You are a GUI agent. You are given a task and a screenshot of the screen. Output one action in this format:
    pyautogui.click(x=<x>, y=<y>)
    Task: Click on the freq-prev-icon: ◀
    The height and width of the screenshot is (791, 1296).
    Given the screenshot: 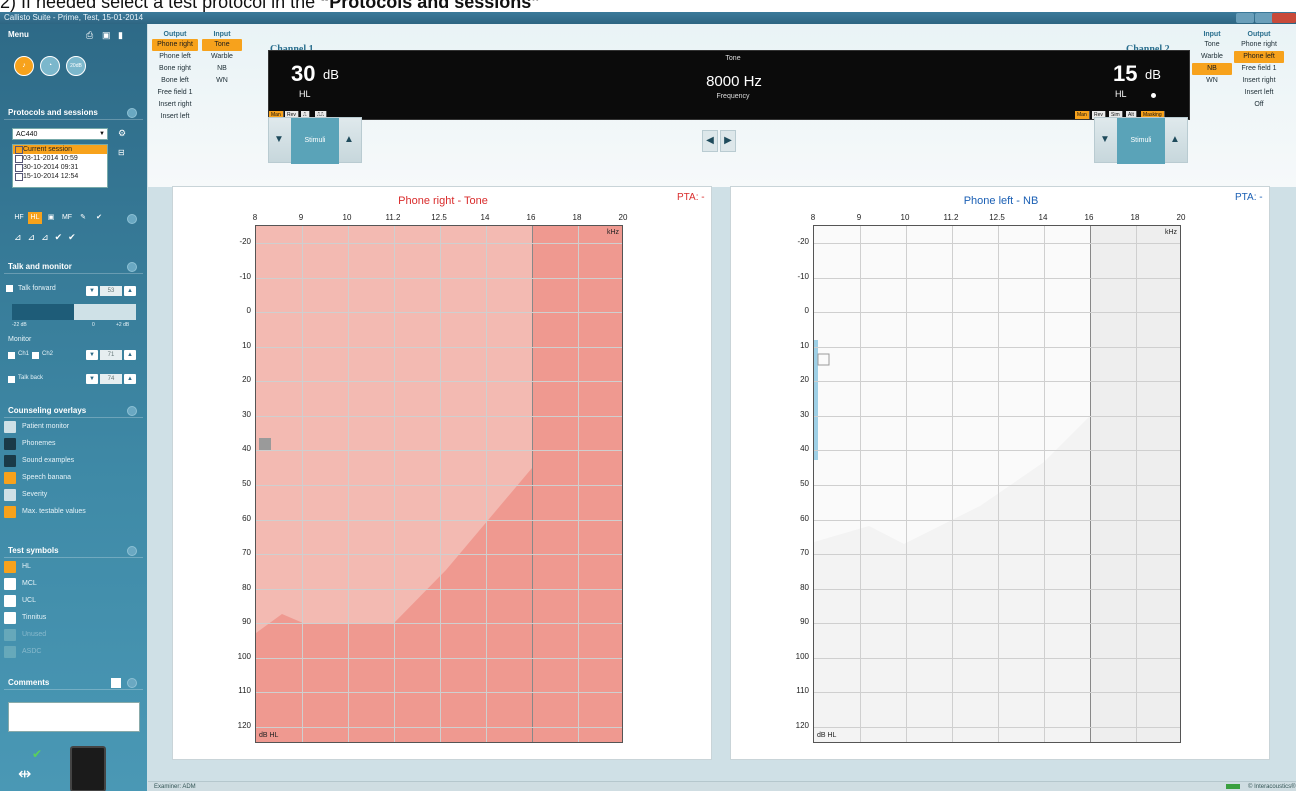 What is the action you would take?
    pyautogui.click(x=710, y=141)
    